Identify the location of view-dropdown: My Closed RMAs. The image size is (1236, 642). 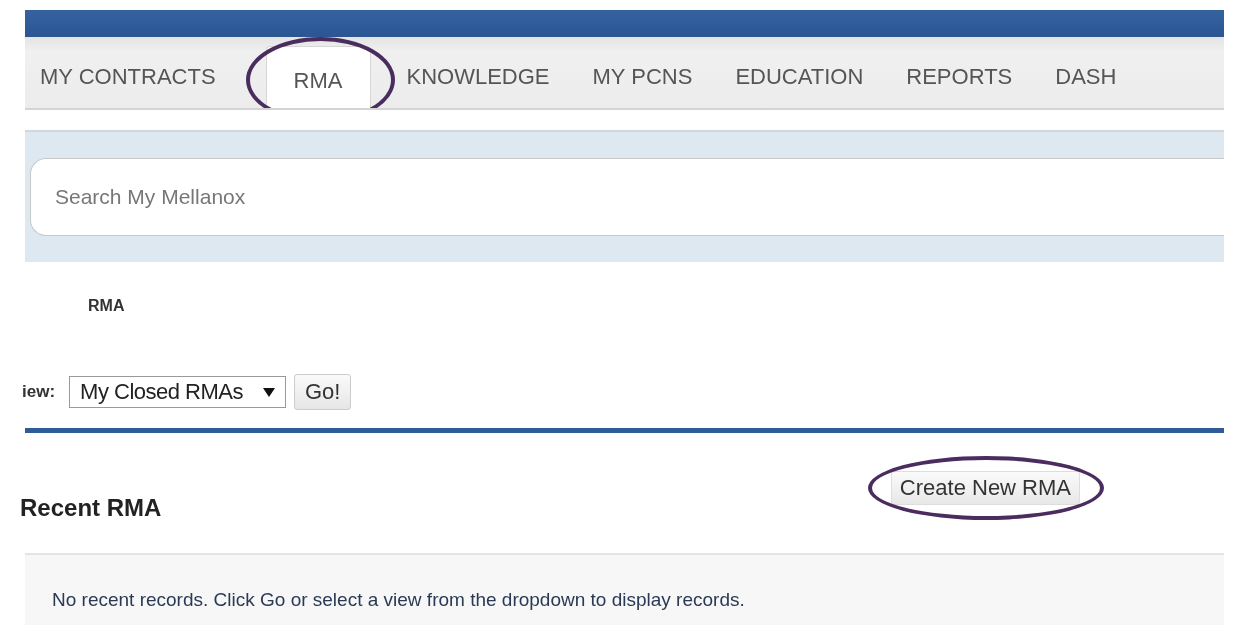
(177, 392).